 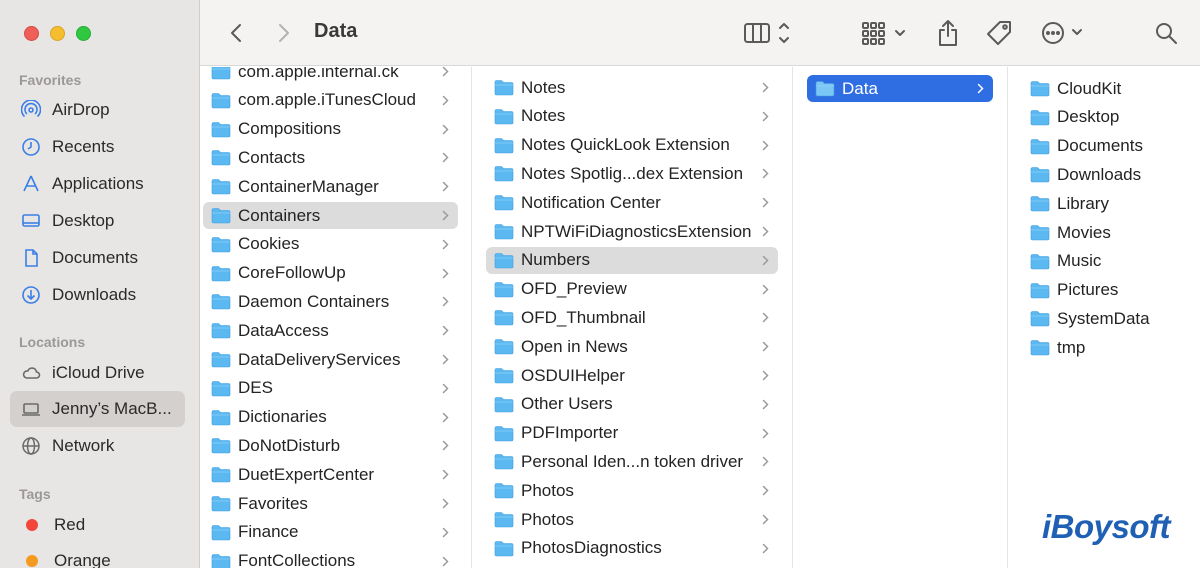 I want to click on list-item: DES, so click(x=330, y=388).